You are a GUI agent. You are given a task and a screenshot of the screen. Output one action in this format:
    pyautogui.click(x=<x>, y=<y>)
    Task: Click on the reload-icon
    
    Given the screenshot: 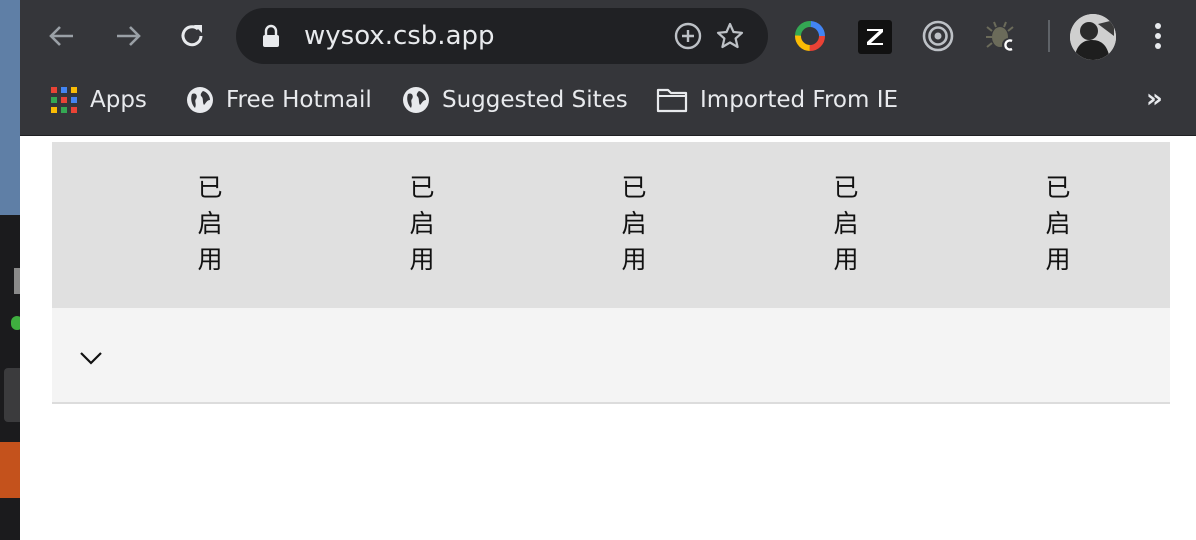 What is the action you would take?
    pyautogui.click(x=192, y=36)
    